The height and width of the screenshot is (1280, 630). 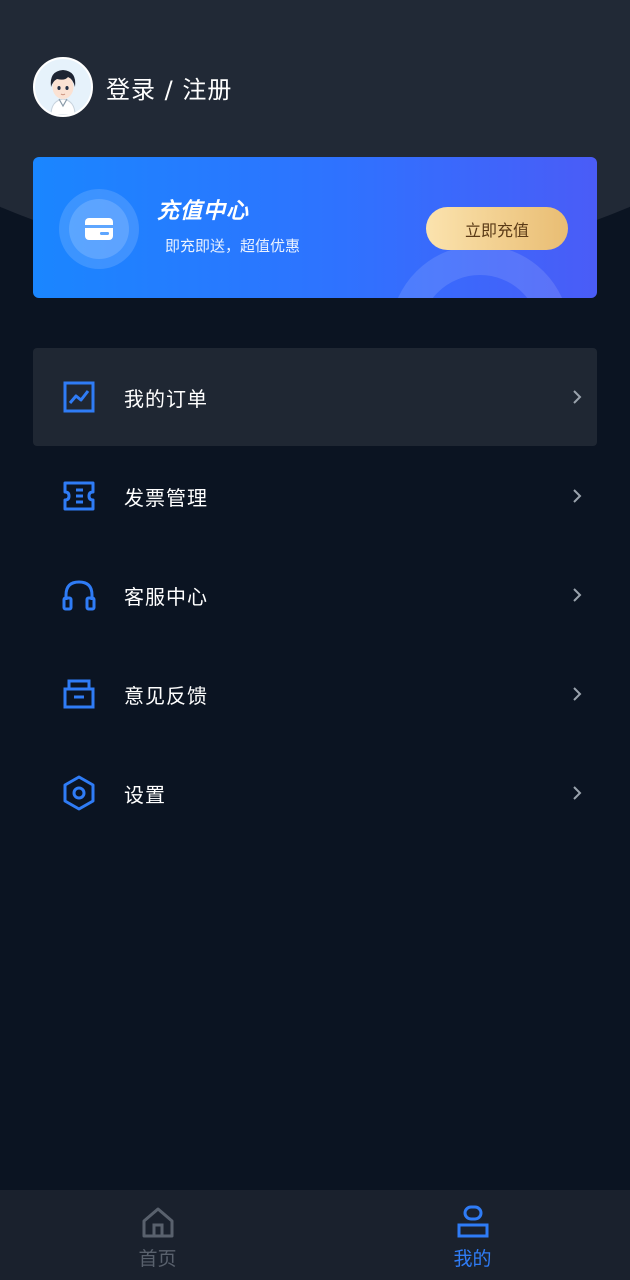 What do you see at coordinates (315, 496) in the screenshot?
I see `menu-item-invoices: 发票管理` at bounding box center [315, 496].